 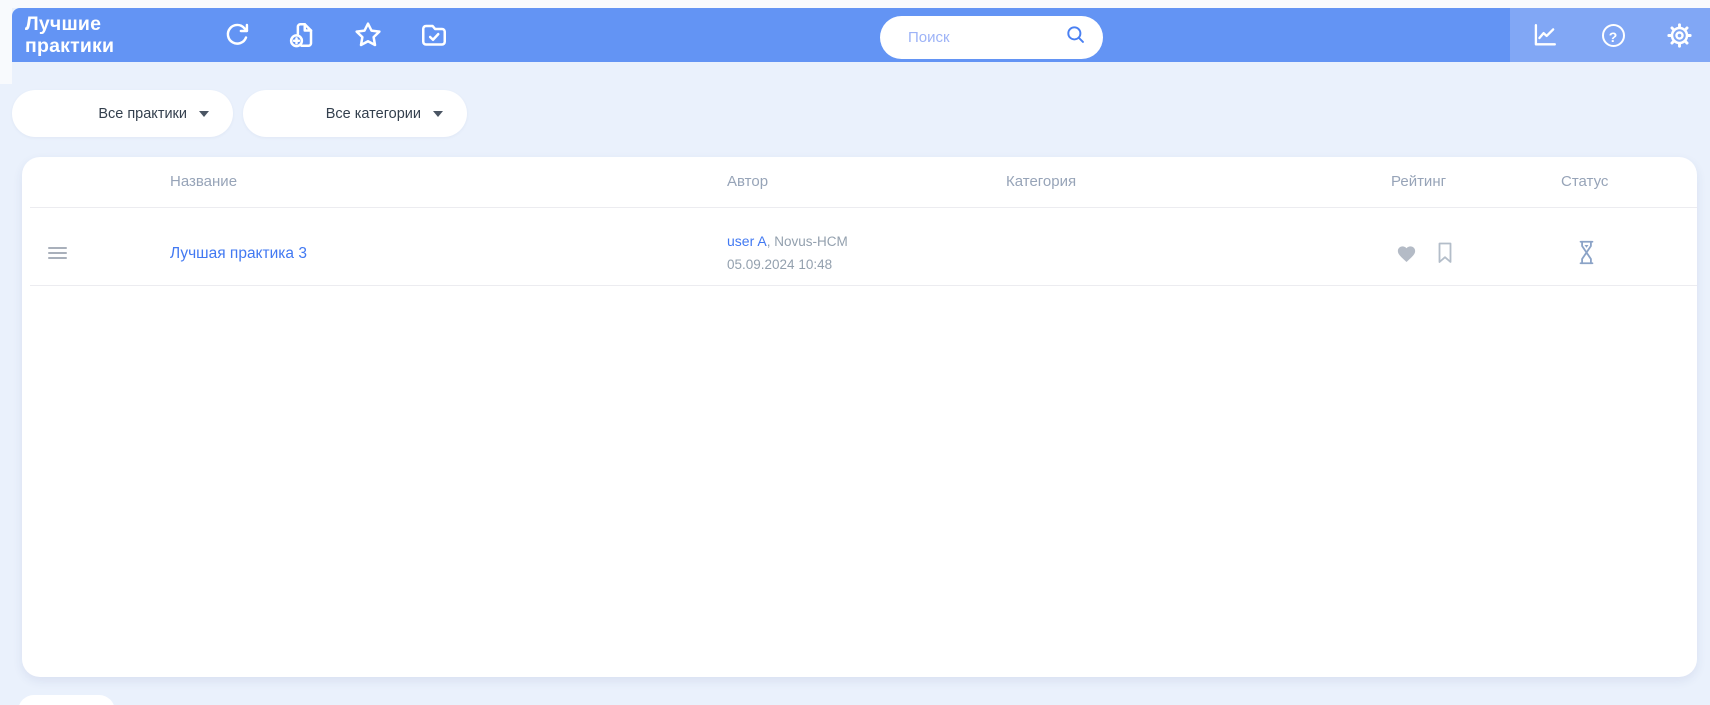 I want to click on add-practice-button, so click(x=302, y=35).